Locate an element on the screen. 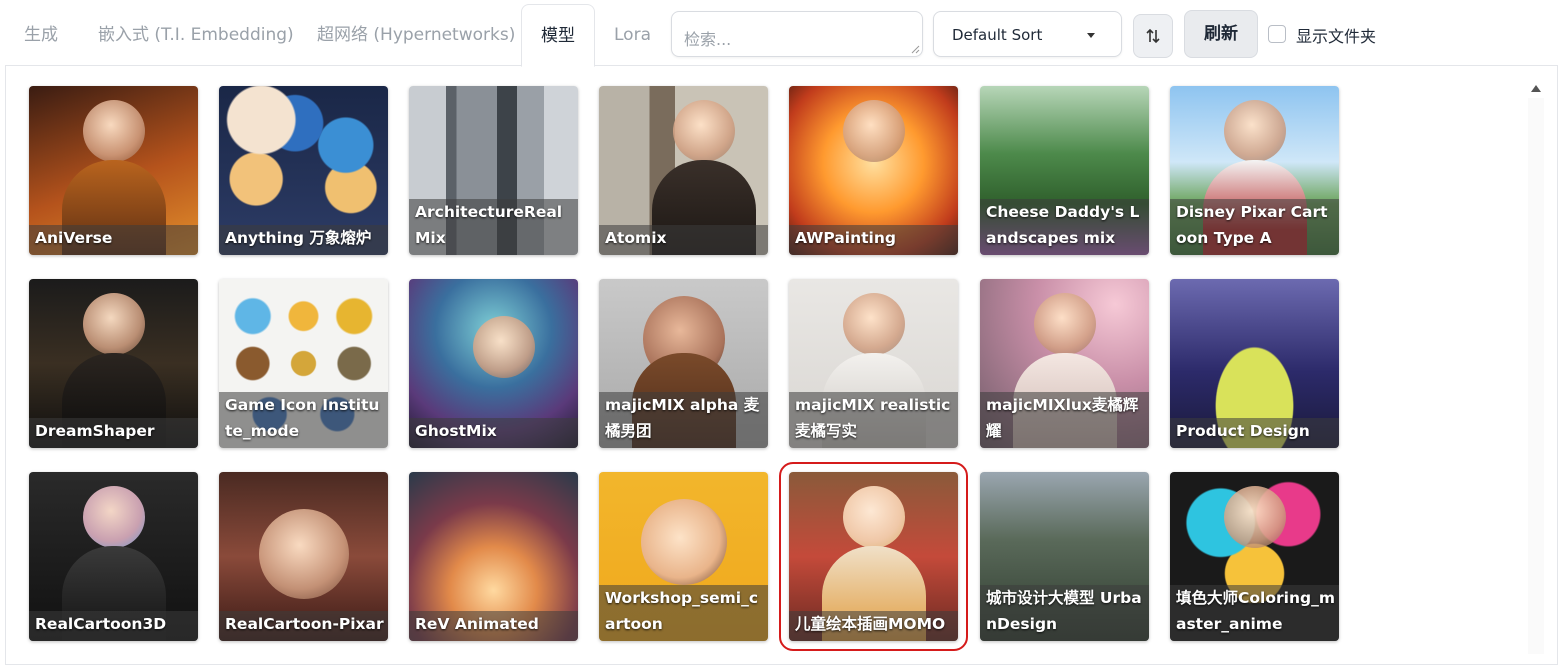  model-card-majicmixlux: majicMIXlux麦橘辉耀 is located at coordinates (1064, 363).